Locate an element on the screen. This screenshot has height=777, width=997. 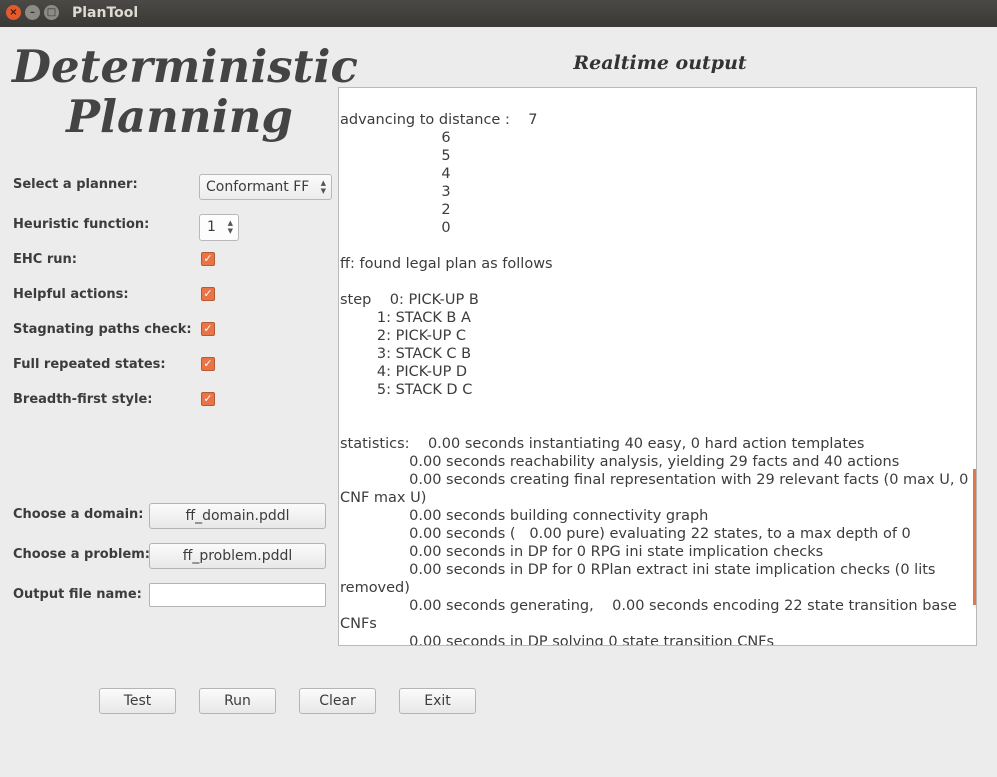
planner-select: Conformant FF ▲ ▼ is located at coordinates (265, 187).